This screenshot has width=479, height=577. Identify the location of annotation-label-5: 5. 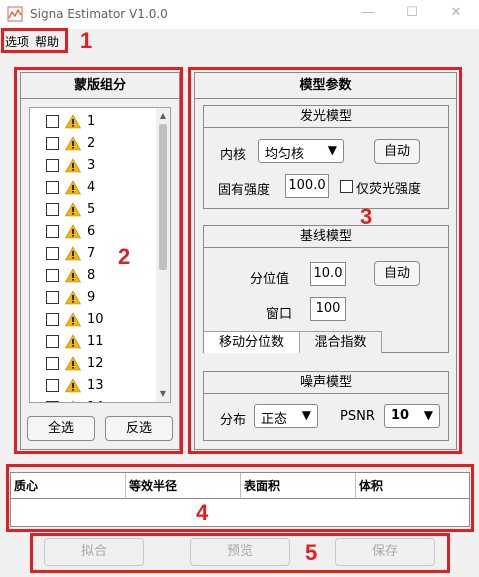
(311, 552).